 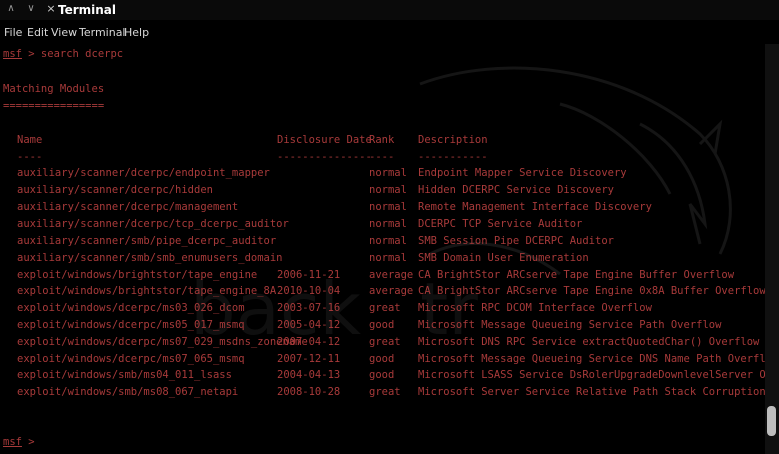 What do you see at coordinates (30, 140) in the screenshot?
I see `header-name: Name` at bounding box center [30, 140].